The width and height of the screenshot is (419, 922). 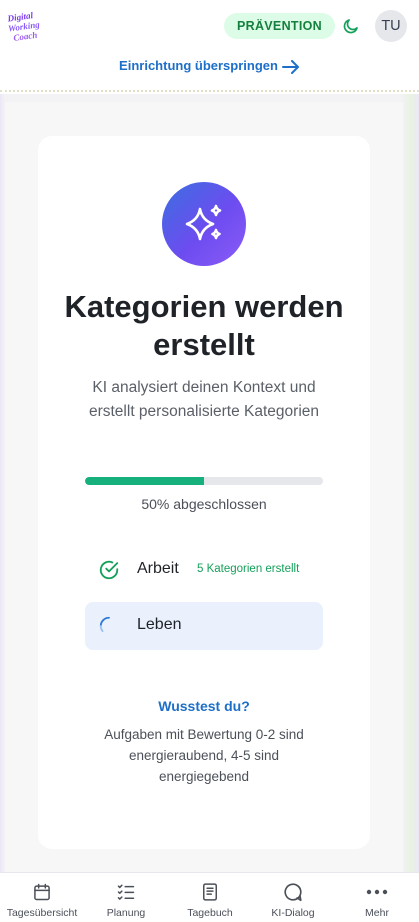 What do you see at coordinates (158, 568) in the screenshot?
I see `step-label: Arbeit` at bounding box center [158, 568].